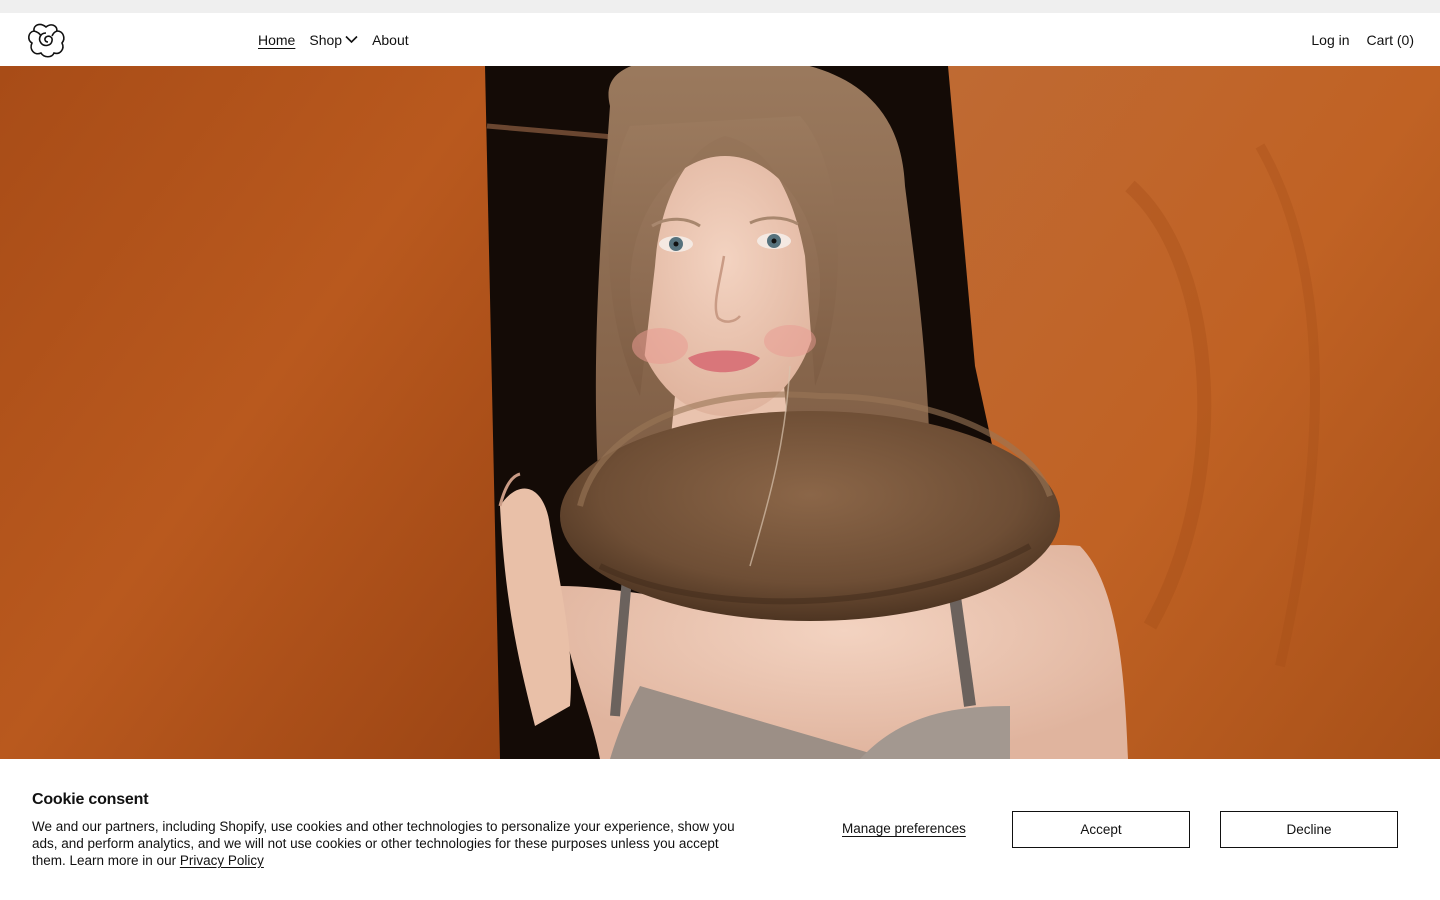 The width and height of the screenshot is (1440, 900). What do you see at coordinates (1101, 829) in the screenshot?
I see `accept-button: Accept` at bounding box center [1101, 829].